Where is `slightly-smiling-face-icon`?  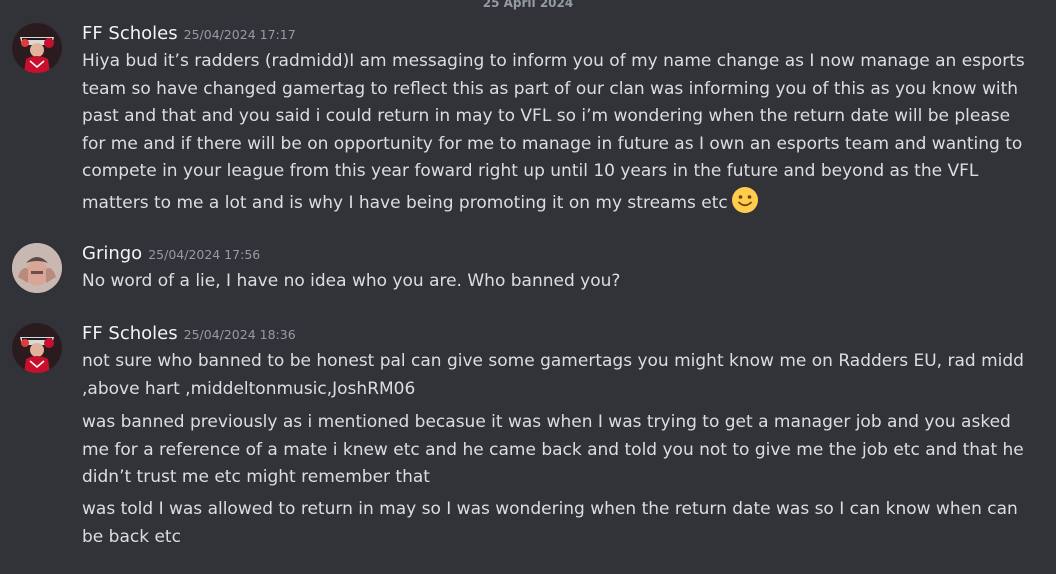
slightly-smiling-face-icon is located at coordinates (745, 205).